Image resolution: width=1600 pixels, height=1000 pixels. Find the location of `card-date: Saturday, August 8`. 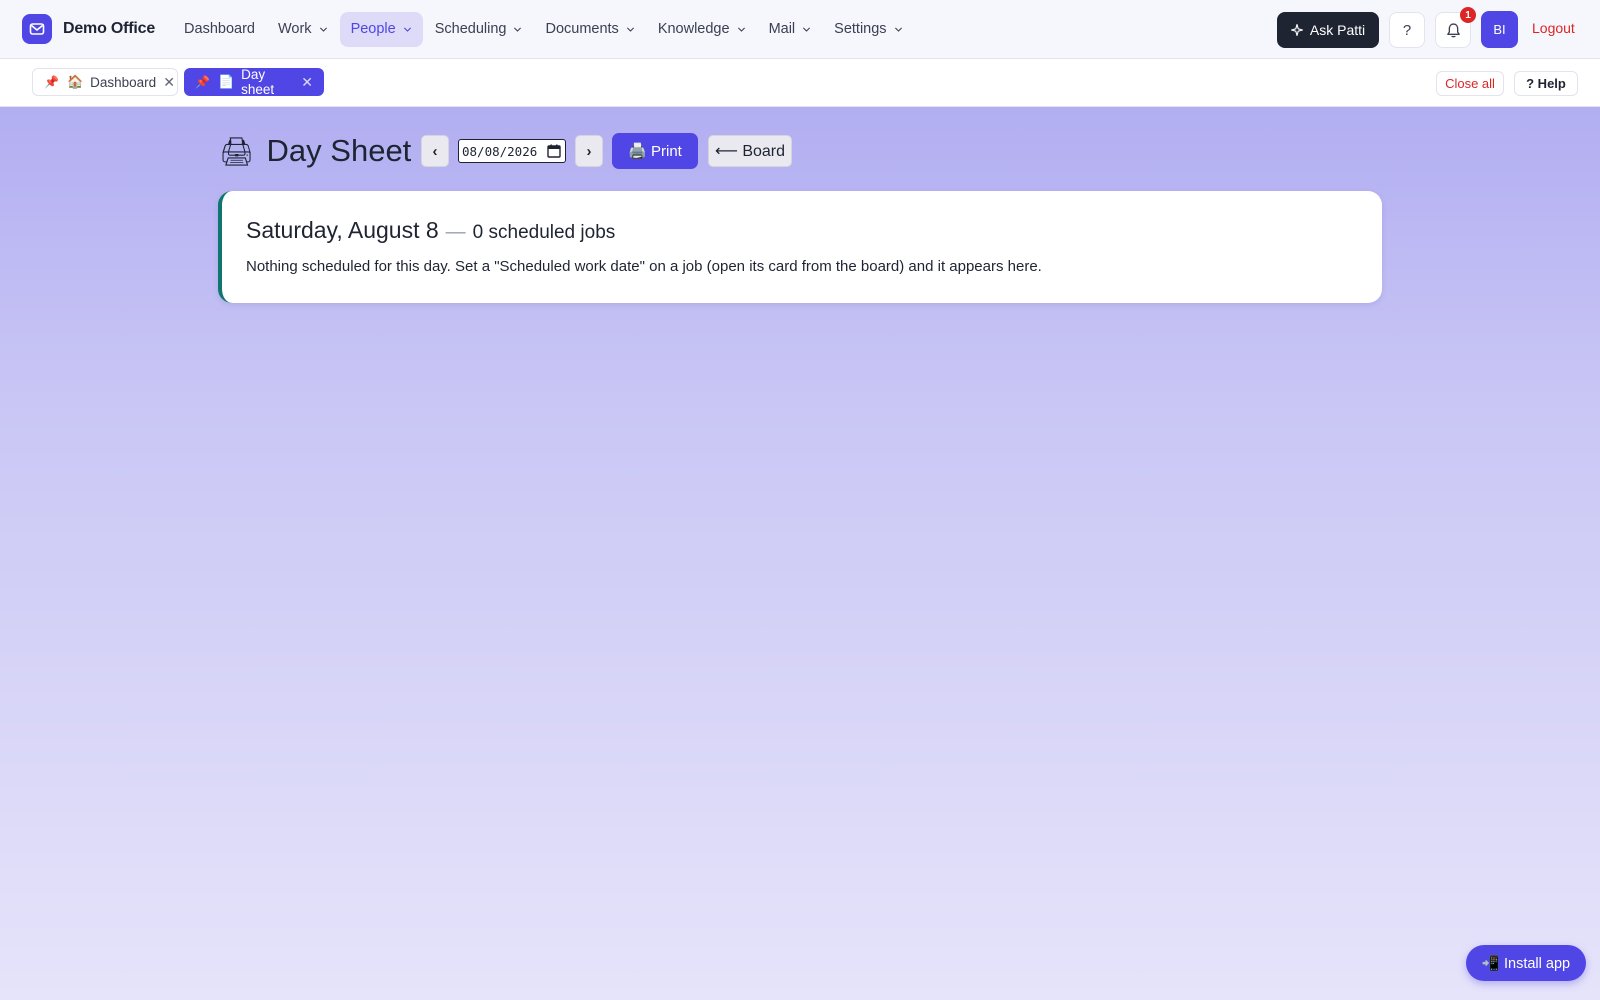

card-date: Saturday, August 8 is located at coordinates (342, 230).